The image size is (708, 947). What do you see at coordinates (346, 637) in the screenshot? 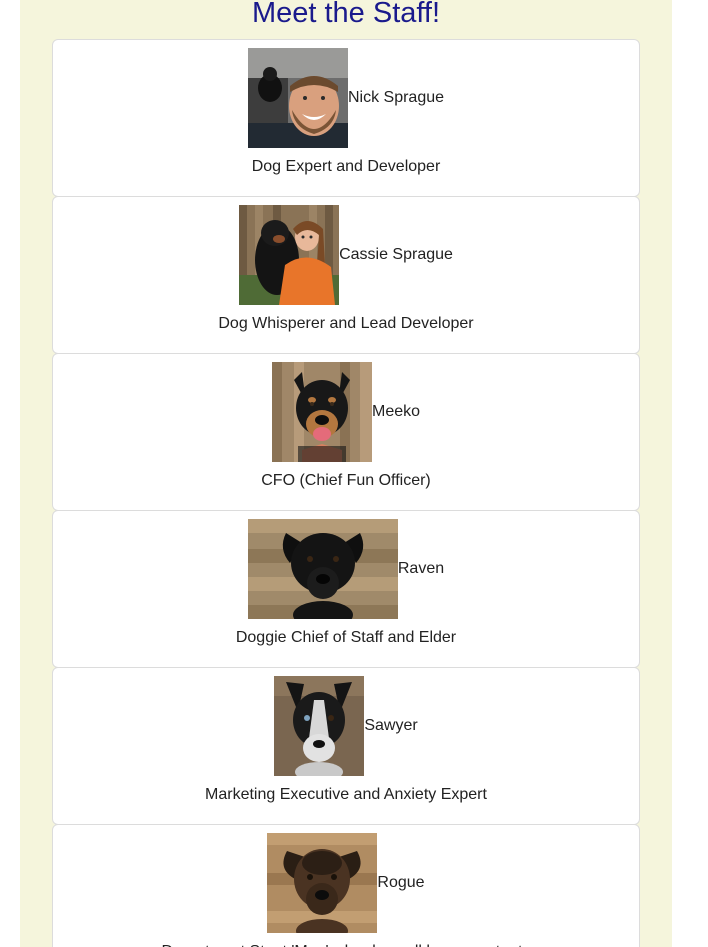
I see `staff-role: Doggie Chief of Staff and Elder` at bounding box center [346, 637].